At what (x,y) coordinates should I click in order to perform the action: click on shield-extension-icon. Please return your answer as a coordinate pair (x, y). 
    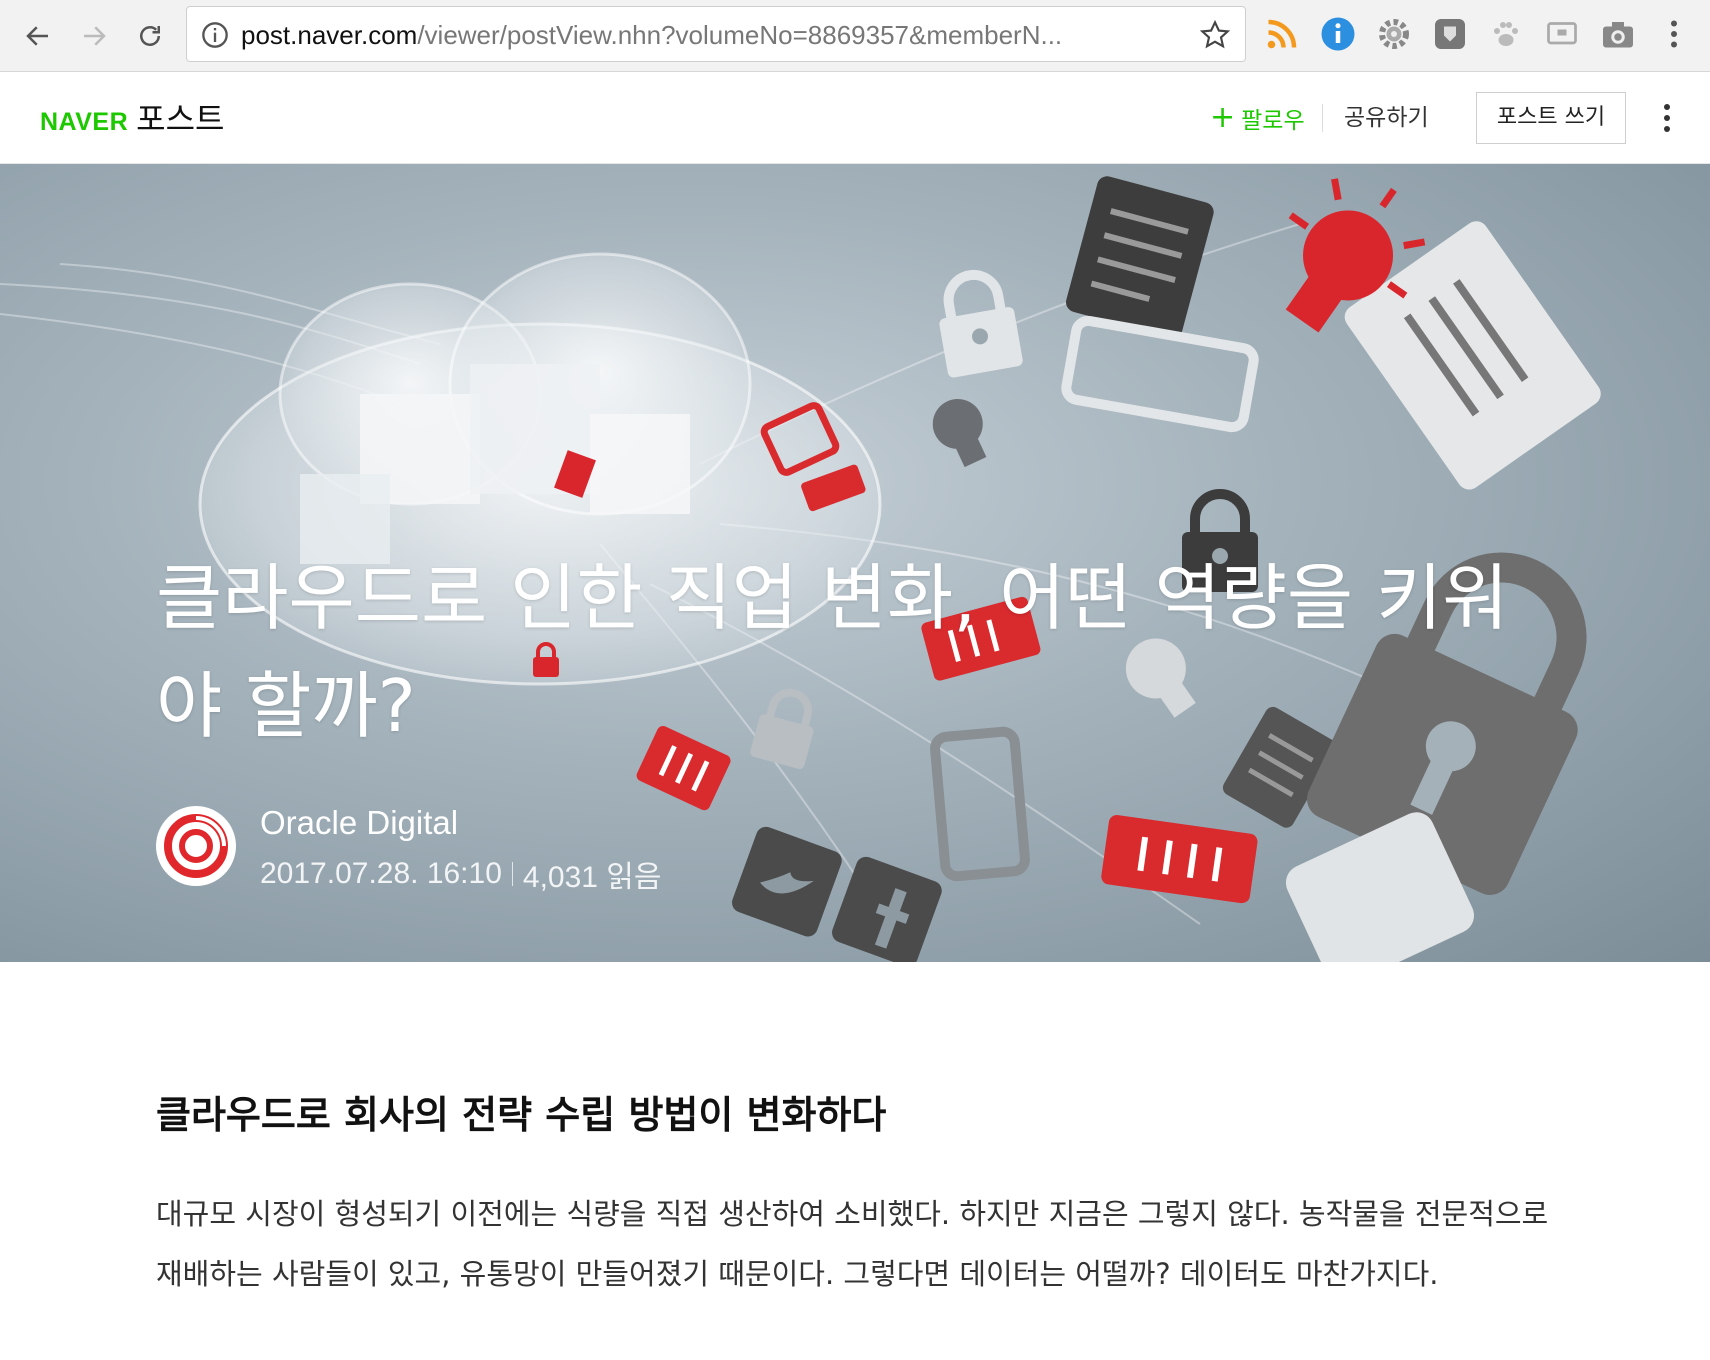
    Looking at the image, I should click on (1450, 34).